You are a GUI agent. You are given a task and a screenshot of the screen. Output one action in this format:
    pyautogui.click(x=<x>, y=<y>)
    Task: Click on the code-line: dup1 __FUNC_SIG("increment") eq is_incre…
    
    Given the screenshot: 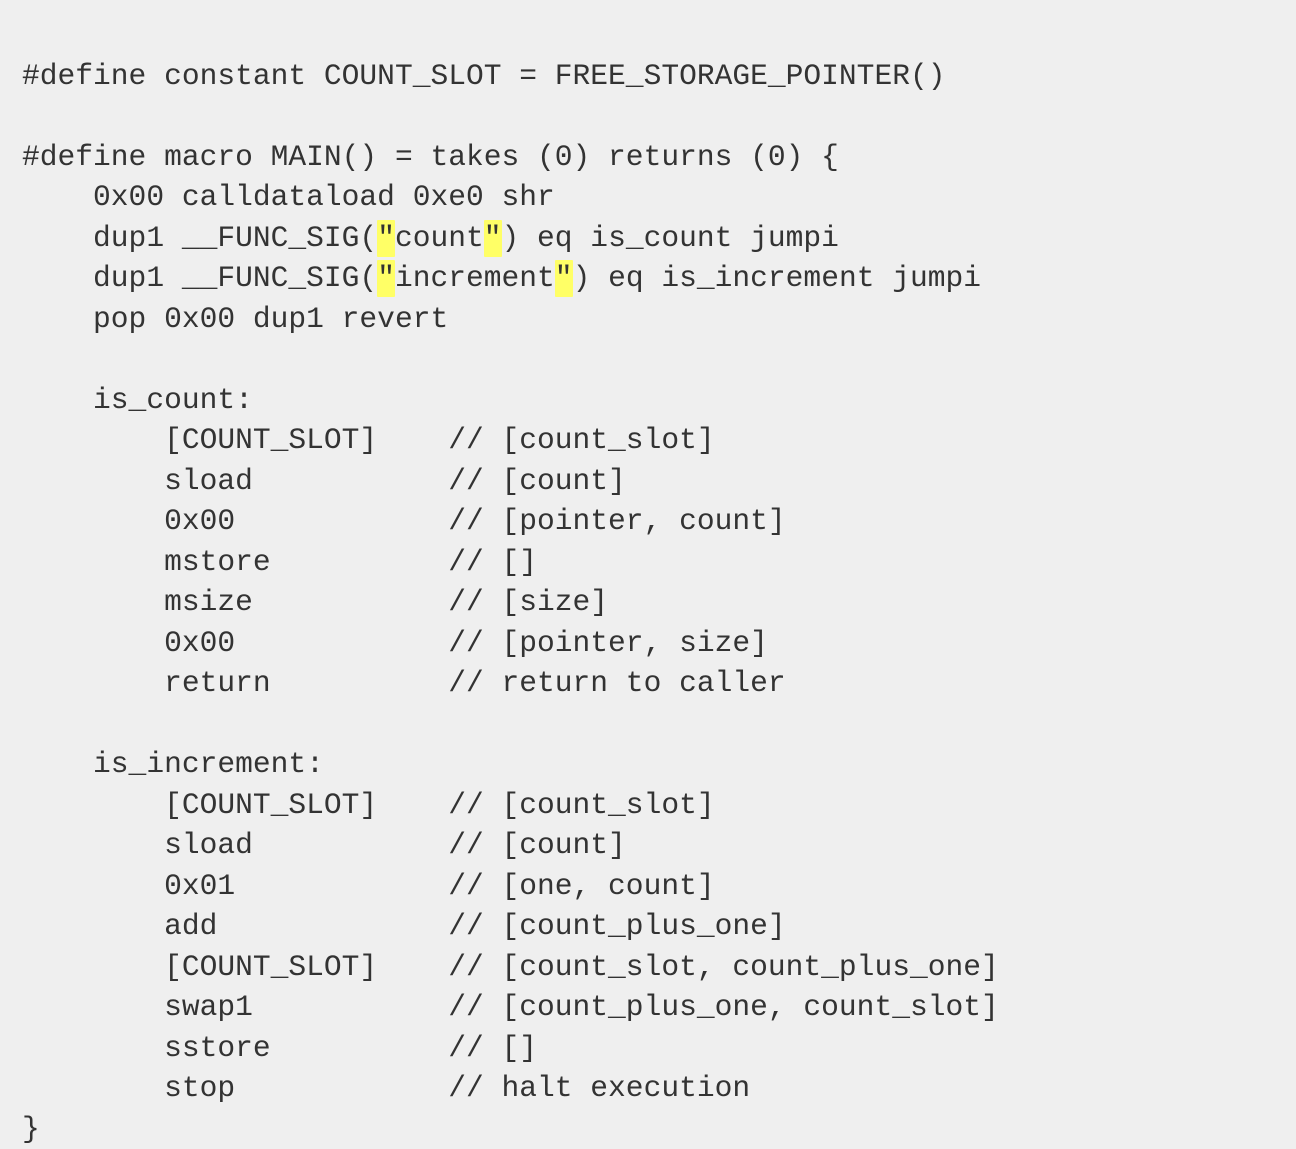 What is the action you would take?
    pyautogui.click(x=510, y=278)
    